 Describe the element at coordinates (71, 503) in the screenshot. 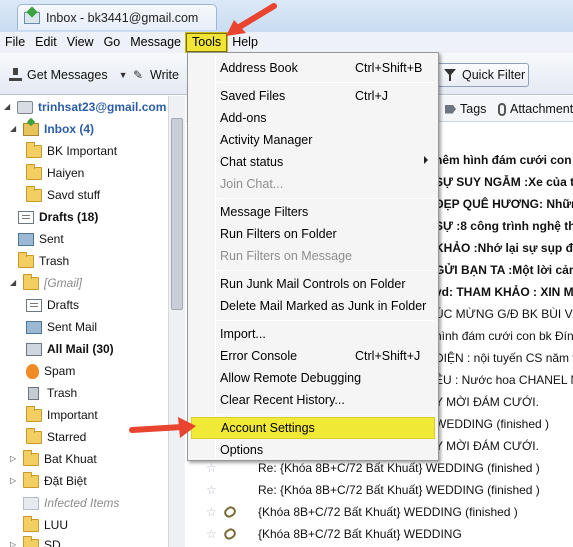

I see `folder-infected-items: Infected Items` at that location.